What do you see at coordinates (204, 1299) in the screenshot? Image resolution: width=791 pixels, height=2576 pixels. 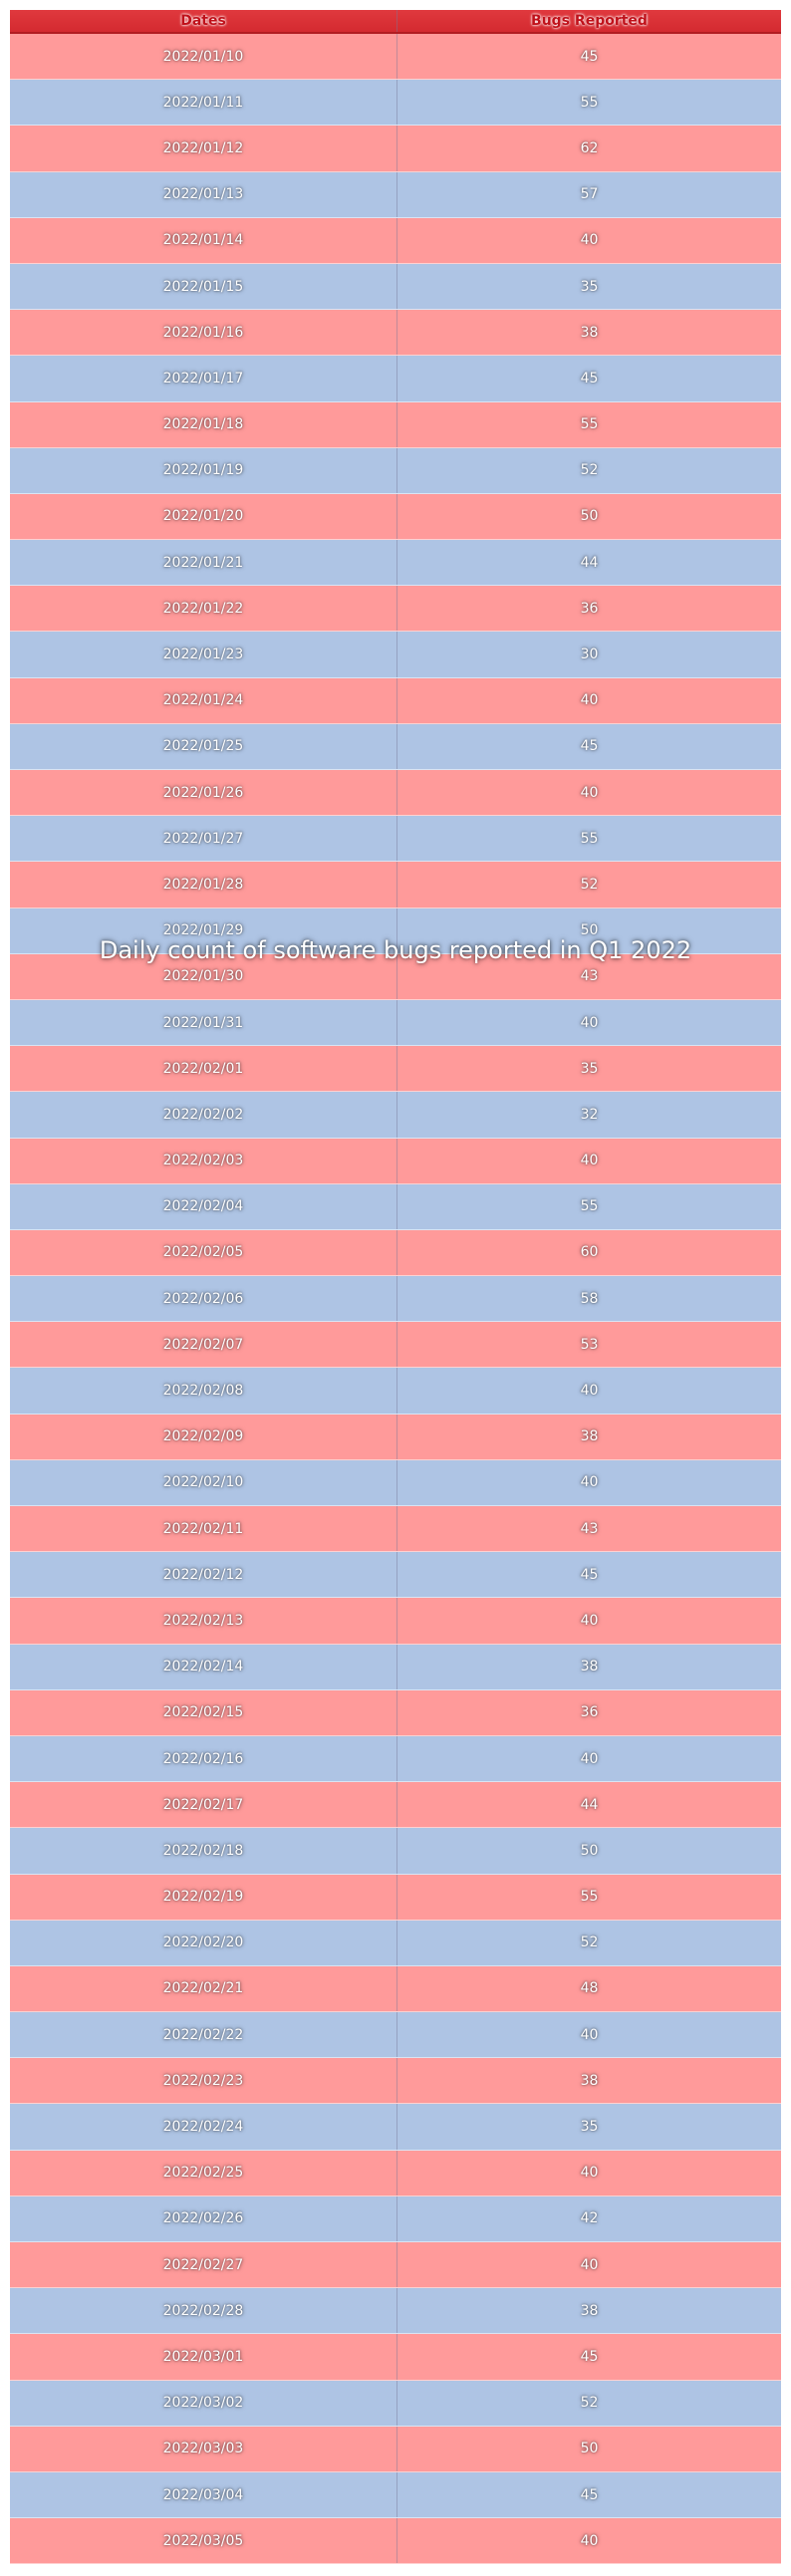 I see `date-cell: 2022/02/06` at bounding box center [204, 1299].